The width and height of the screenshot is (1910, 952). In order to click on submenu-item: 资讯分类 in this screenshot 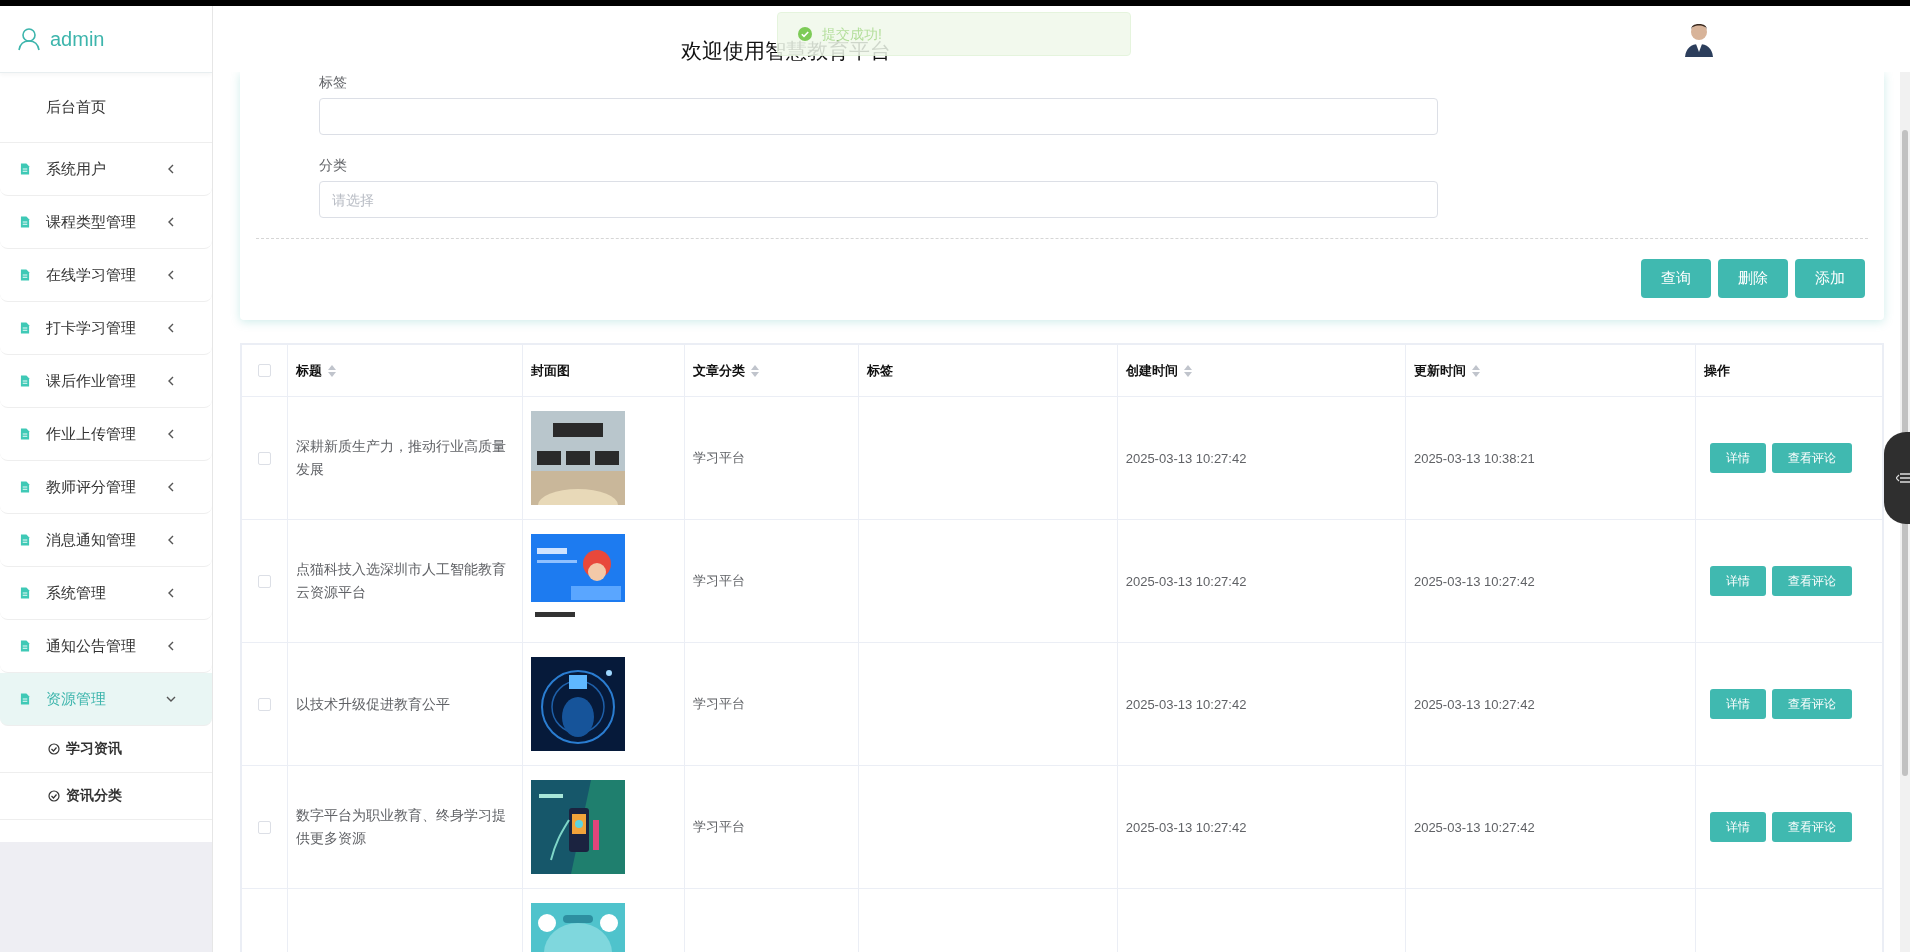, I will do `click(106, 796)`.